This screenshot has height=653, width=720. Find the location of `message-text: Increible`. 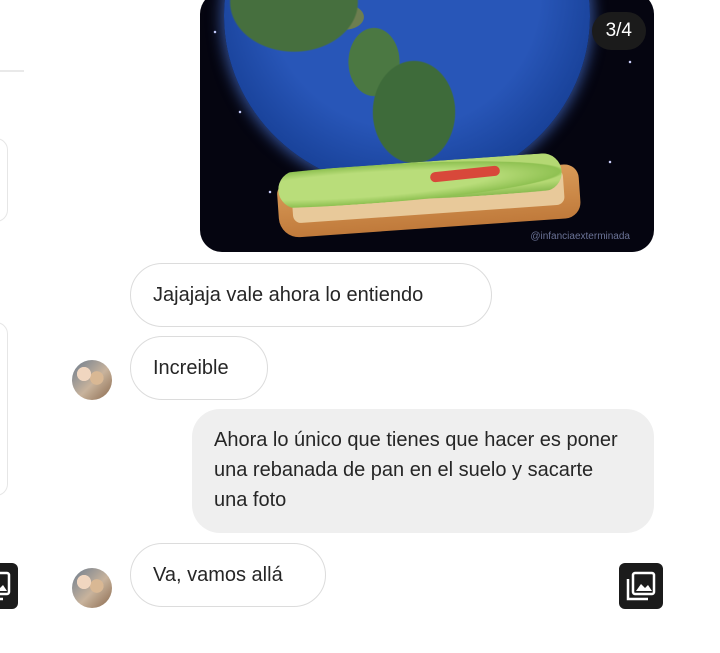

message-text: Increible is located at coordinates (191, 368).